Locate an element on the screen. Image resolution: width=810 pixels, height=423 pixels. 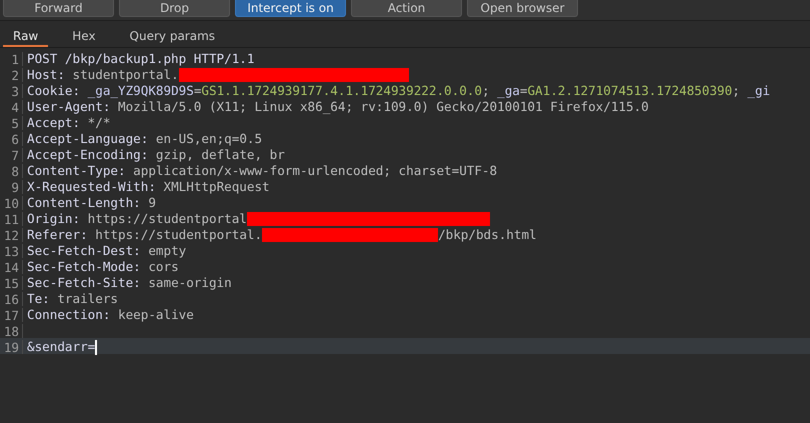
header-name: Host: is located at coordinates (46, 75).